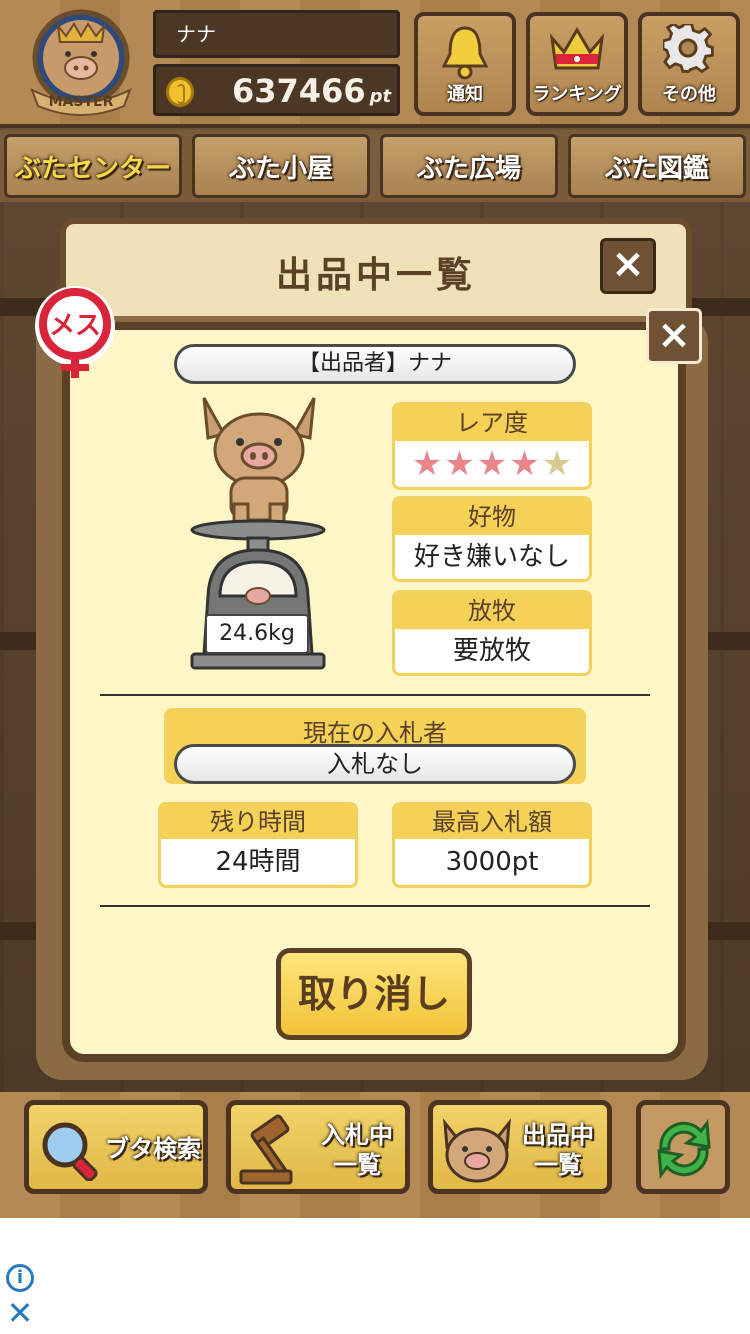 The height and width of the screenshot is (1334, 750). I want to click on star-empty-icon: ★, so click(557, 464).